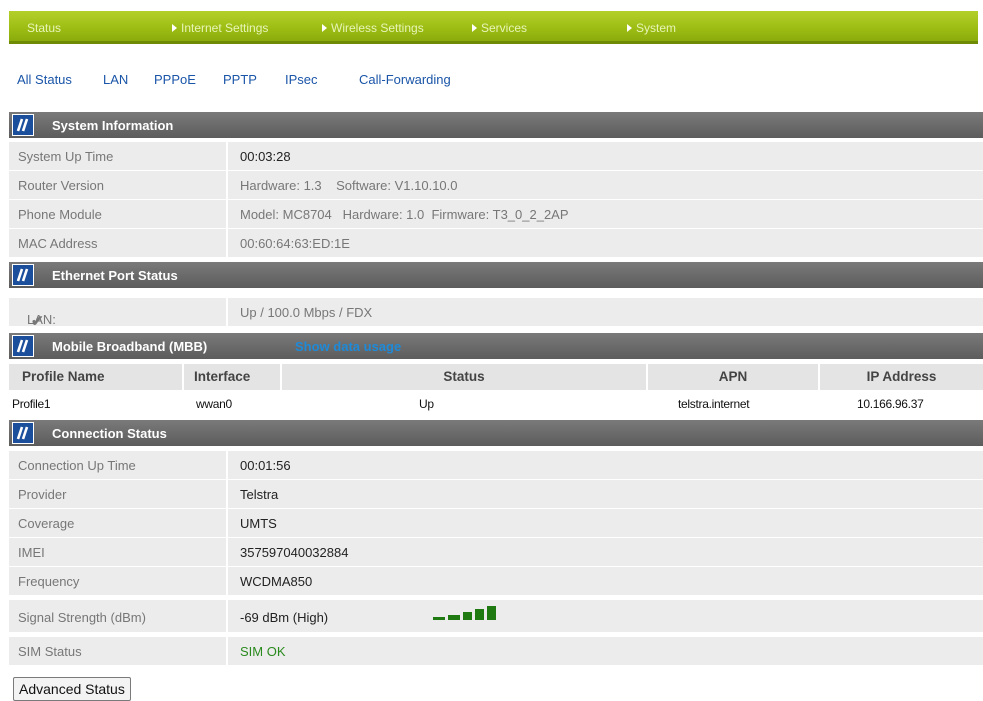  Describe the element at coordinates (58, 243) in the screenshot. I see `row-label: MAC Address` at that location.